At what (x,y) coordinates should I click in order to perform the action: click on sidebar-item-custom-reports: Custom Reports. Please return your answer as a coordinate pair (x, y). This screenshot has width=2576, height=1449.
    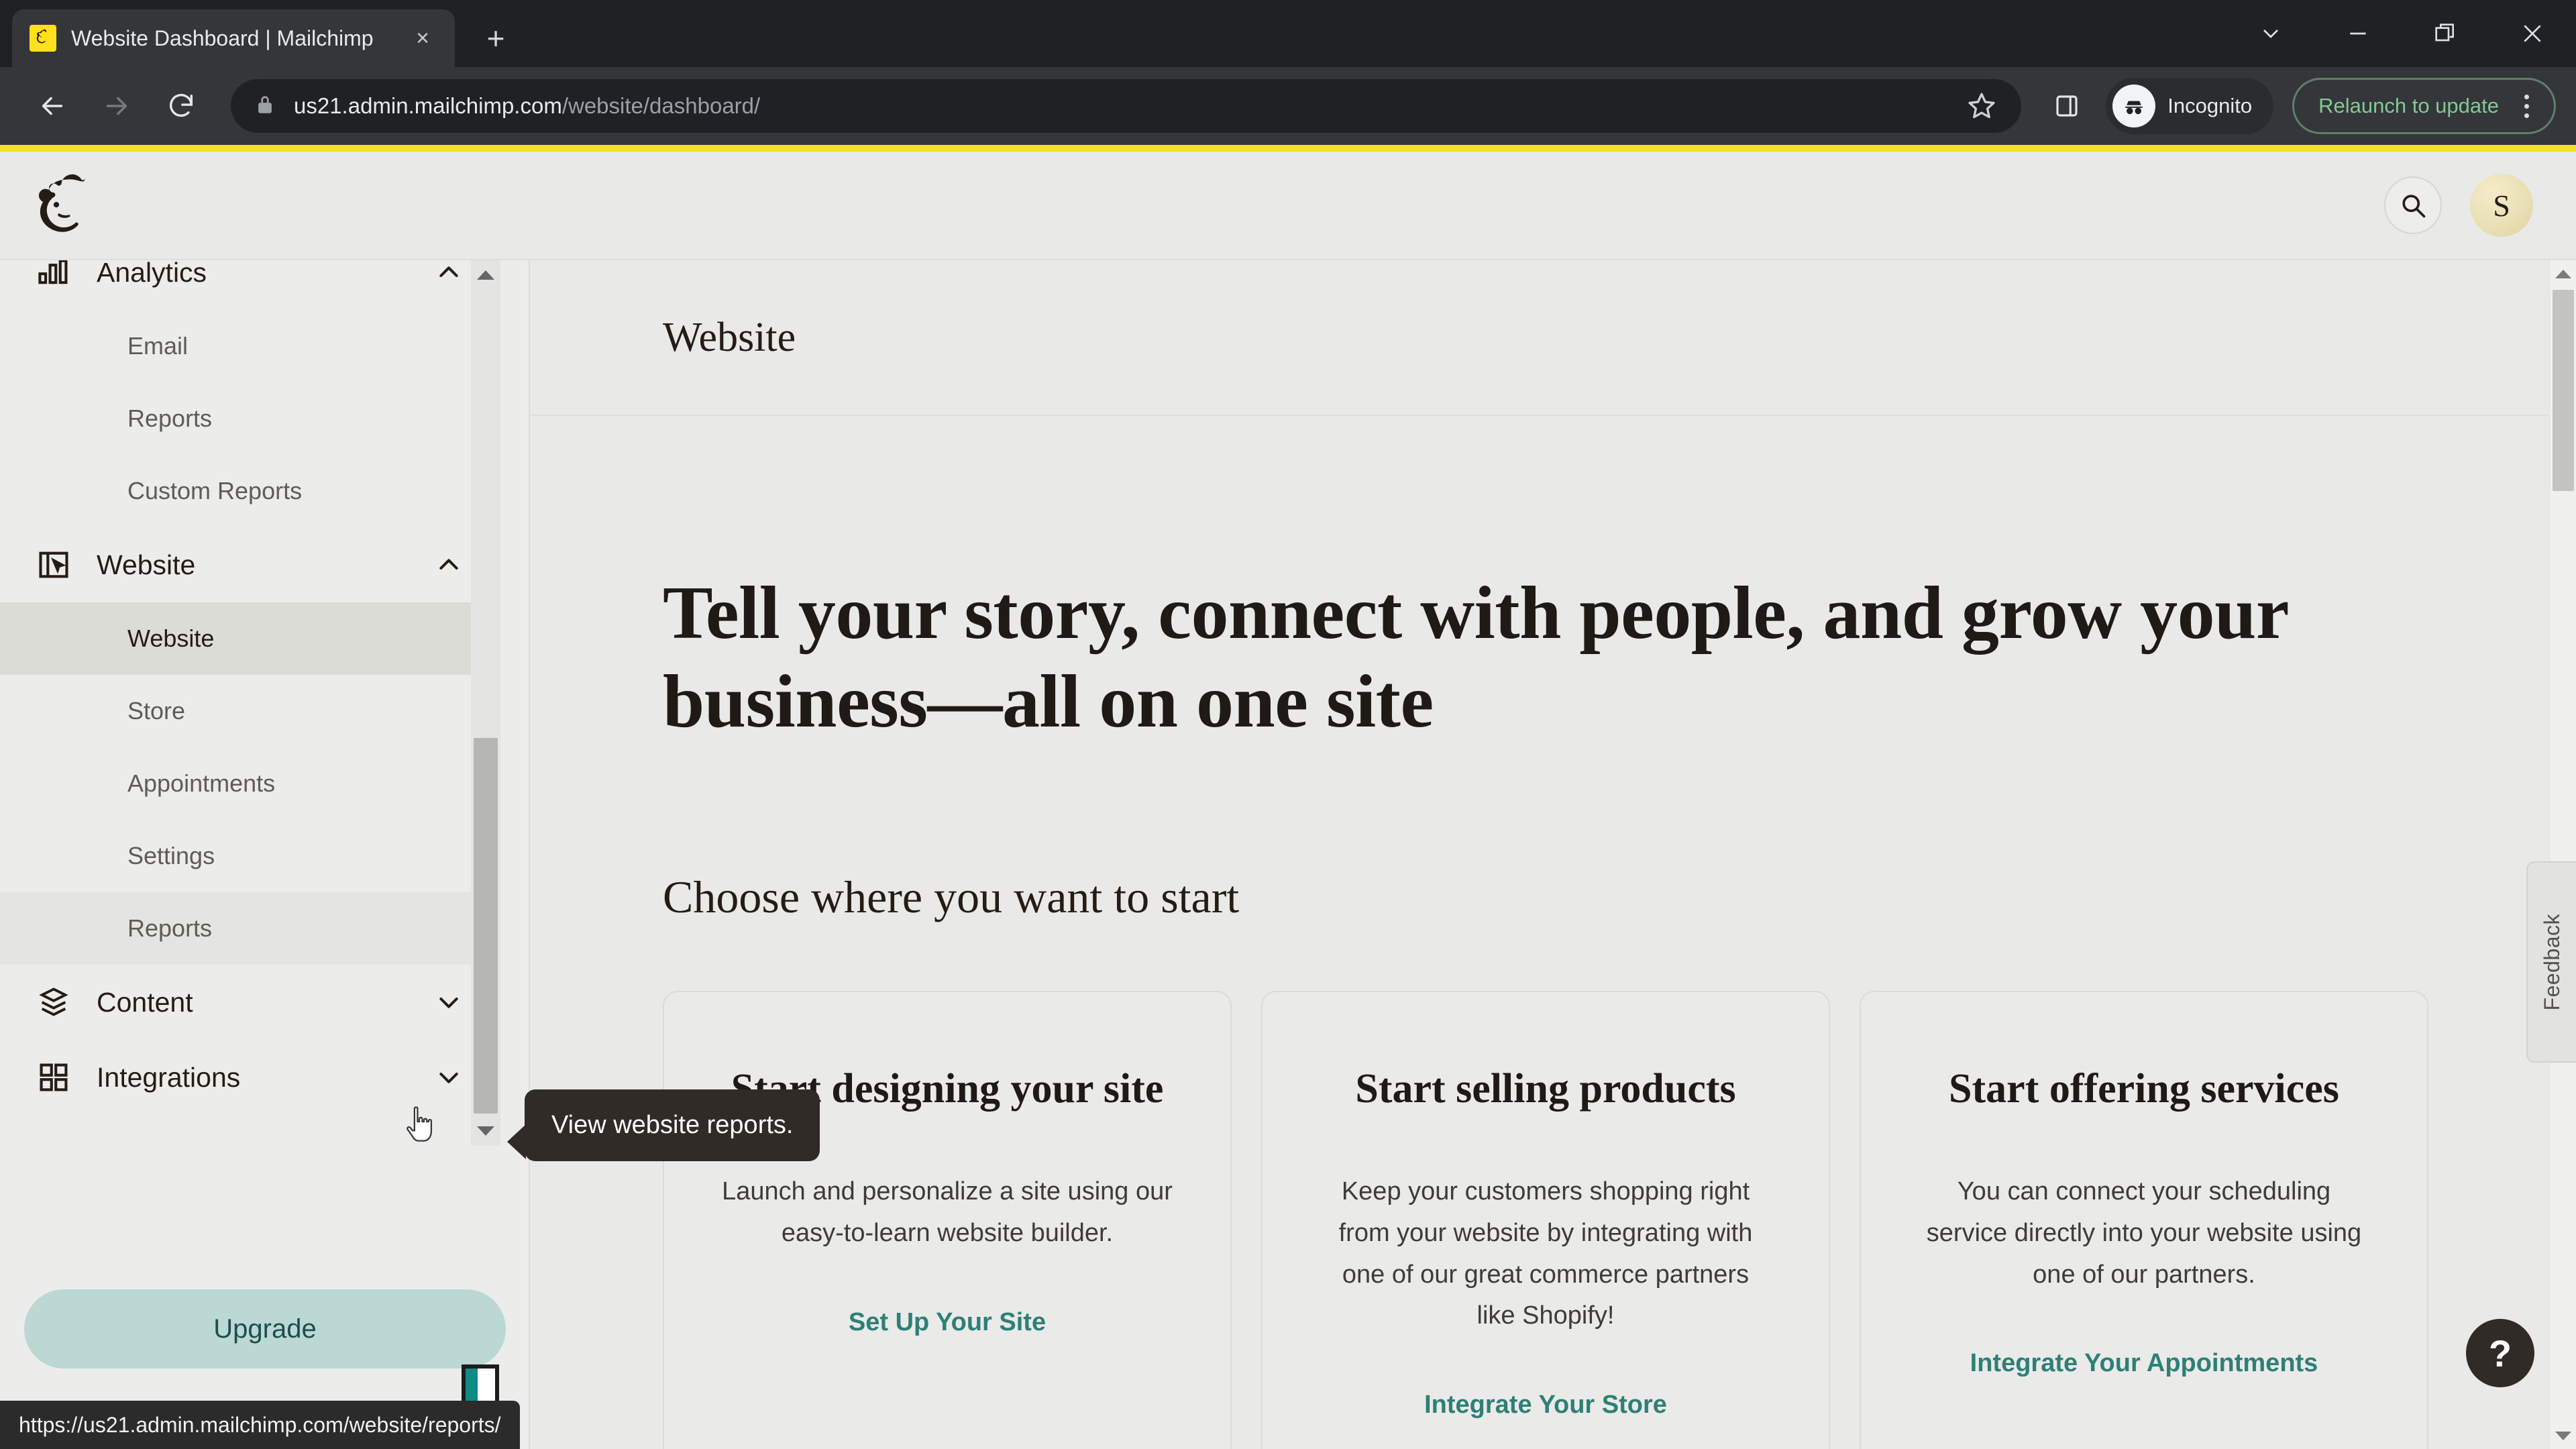
    Looking at the image, I should click on (250, 491).